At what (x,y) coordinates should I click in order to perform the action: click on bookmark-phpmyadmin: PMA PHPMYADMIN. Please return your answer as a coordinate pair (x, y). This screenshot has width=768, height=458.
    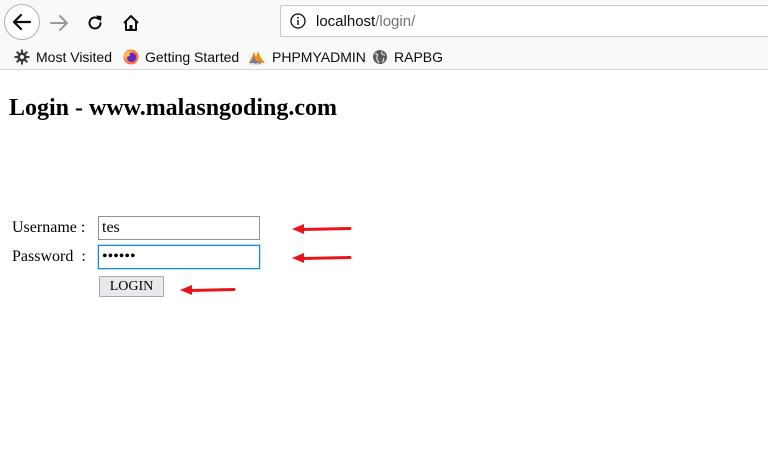
    Looking at the image, I should click on (307, 57).